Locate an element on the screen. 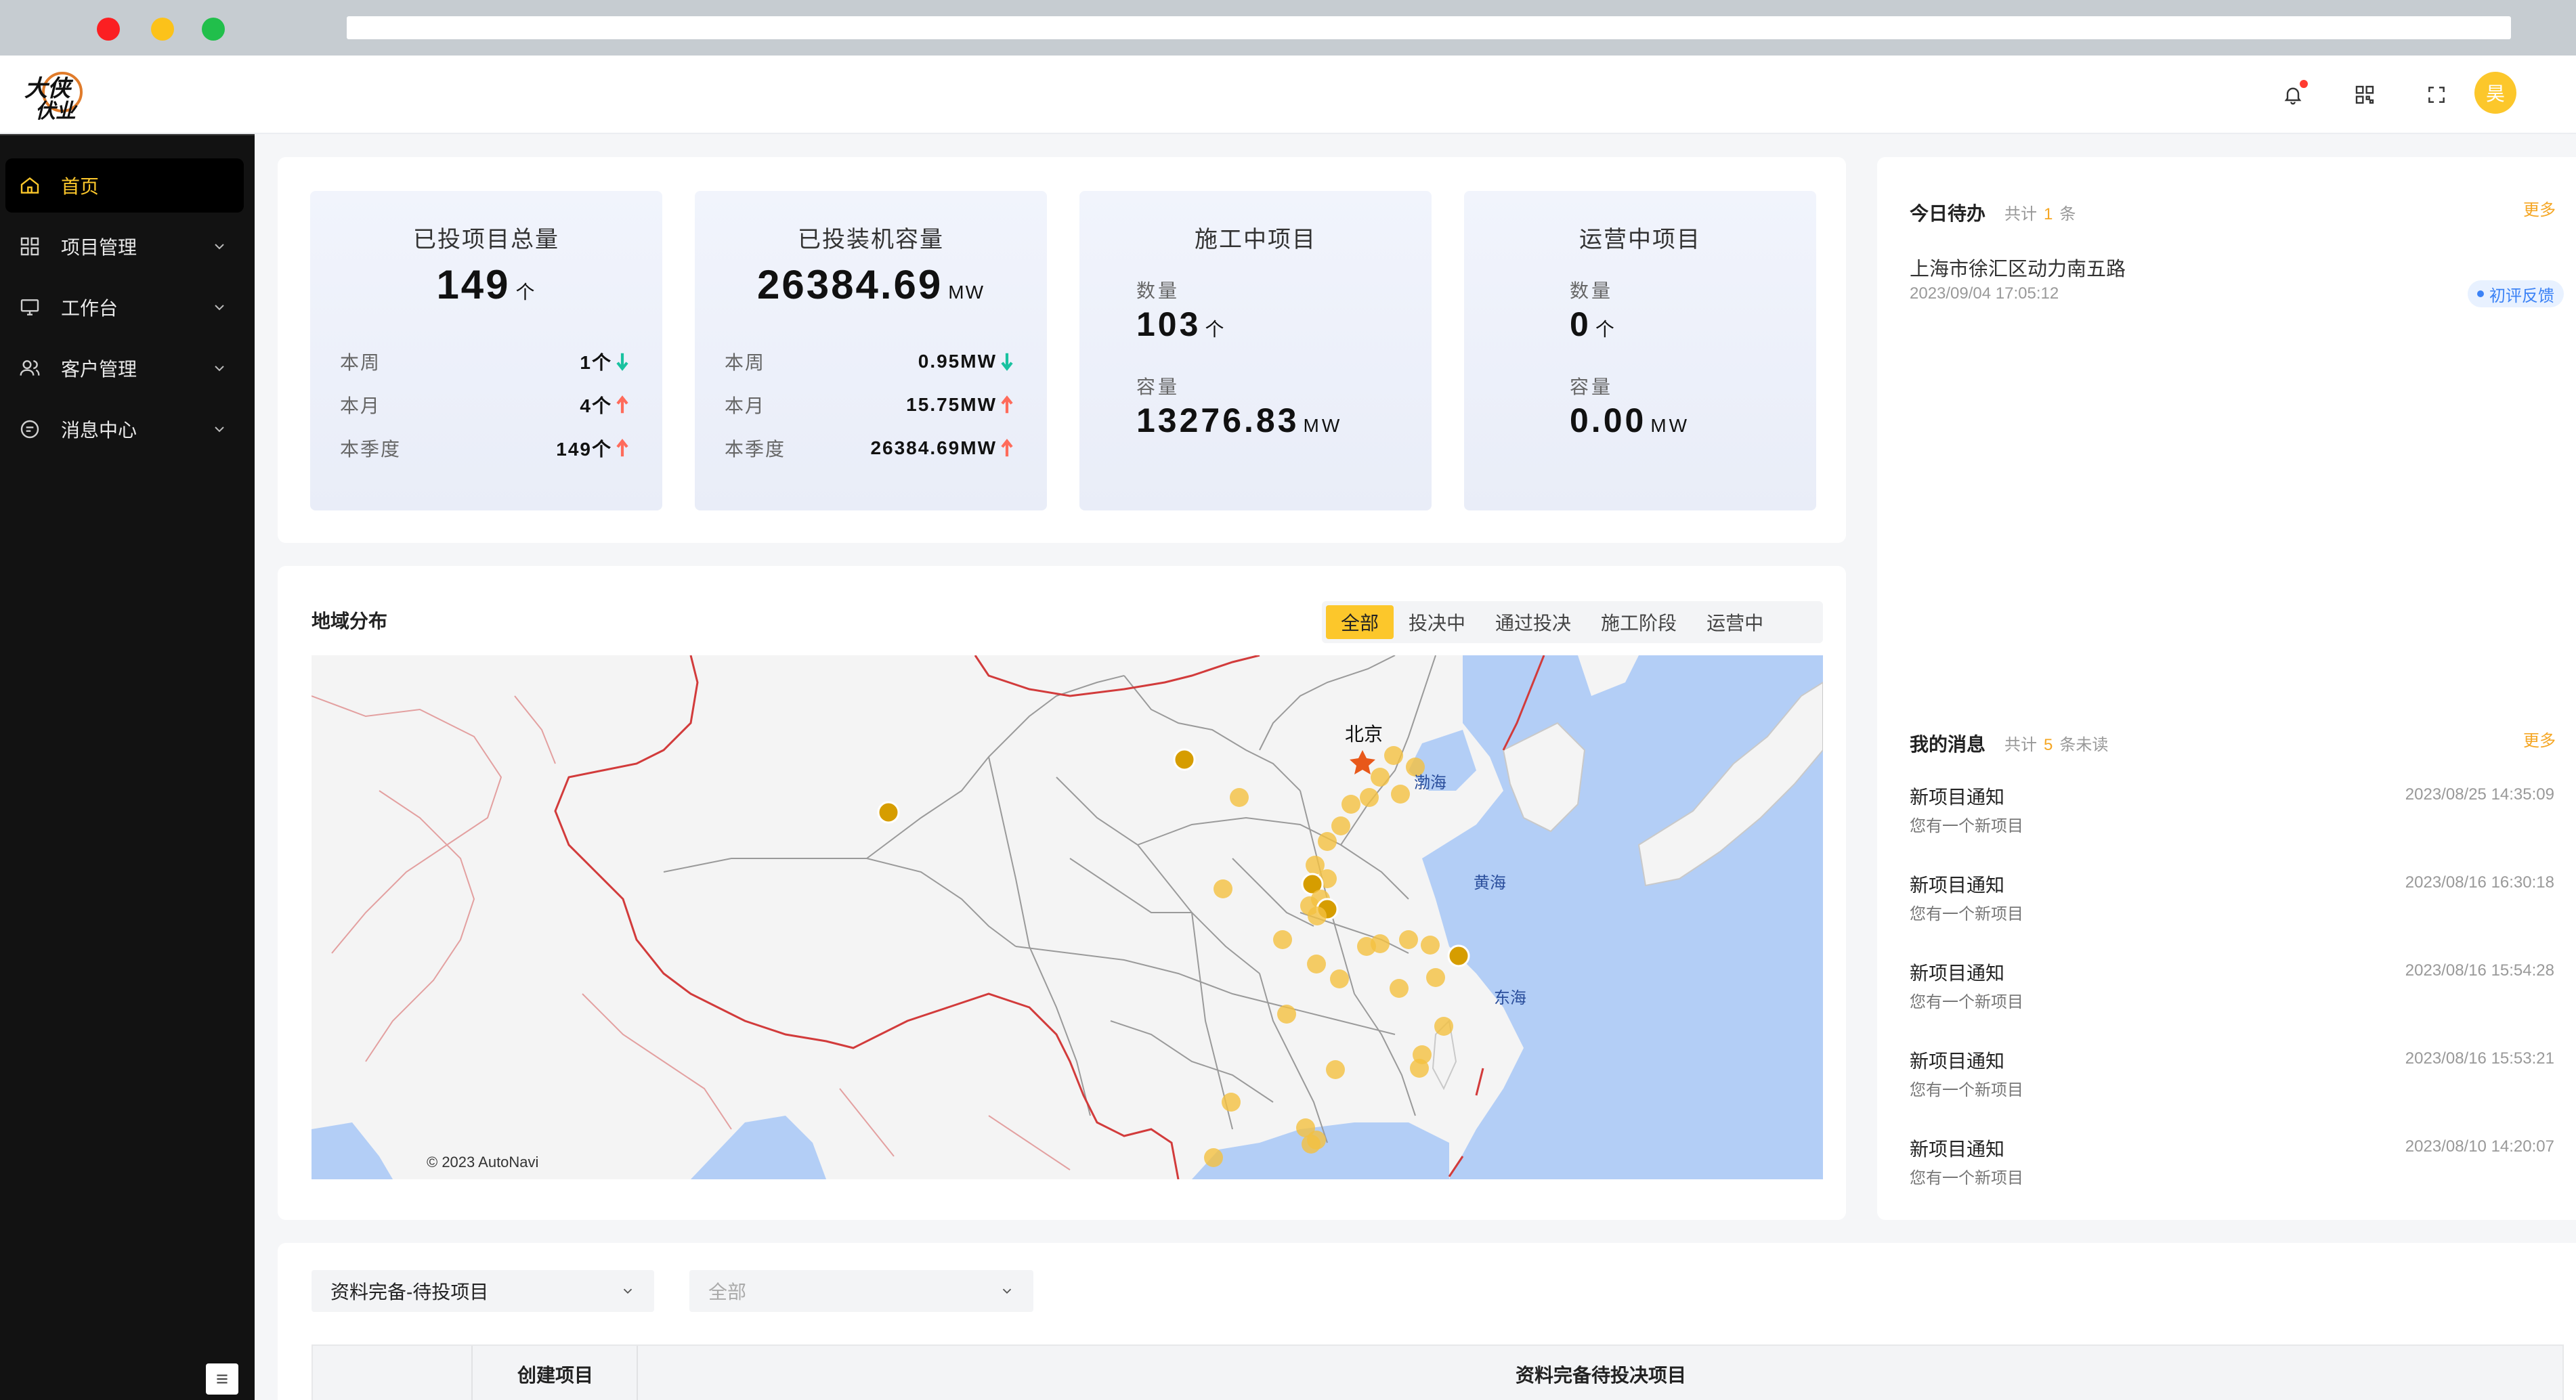 Image resolution: width=2576 pixels, height=1400 pixels. stat-total-projects: 已投项目总量 149 个 本周 1个 本月 4个 本季度 149个 is located at coordinates (486, 350).